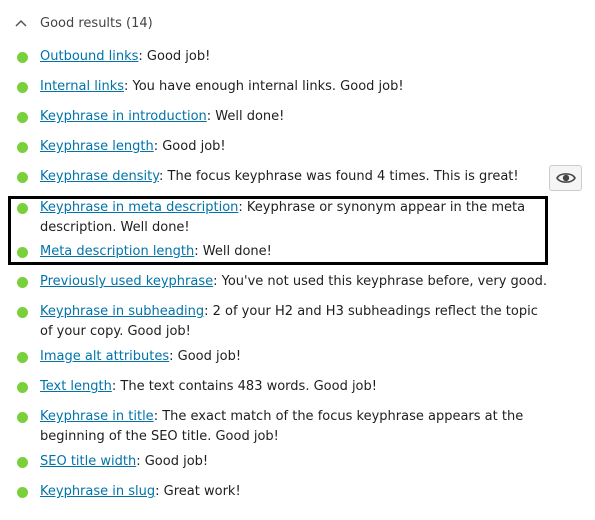 This screenshot has width=595, height=520. What do you see at coordinates (126, 281) in the screenshot?
I see `result-link-previously-used-keyphrase: Previously used keyphrase` at bounding box center [126, 281].